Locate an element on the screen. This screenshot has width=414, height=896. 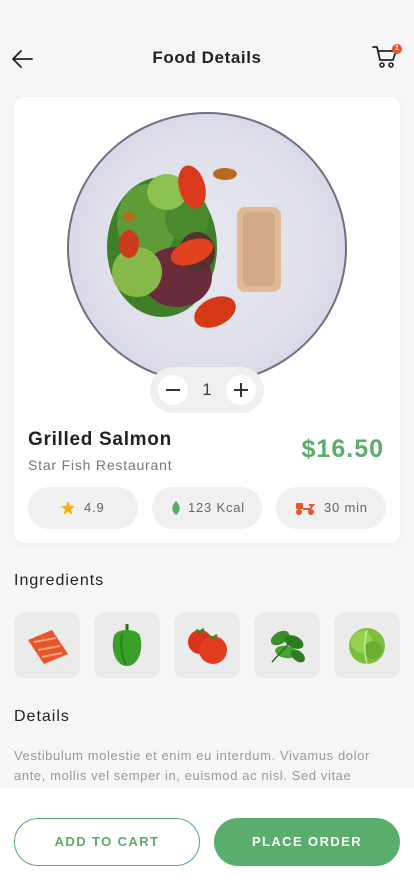
ingredient-salmon is located at coordinates (47, 645).